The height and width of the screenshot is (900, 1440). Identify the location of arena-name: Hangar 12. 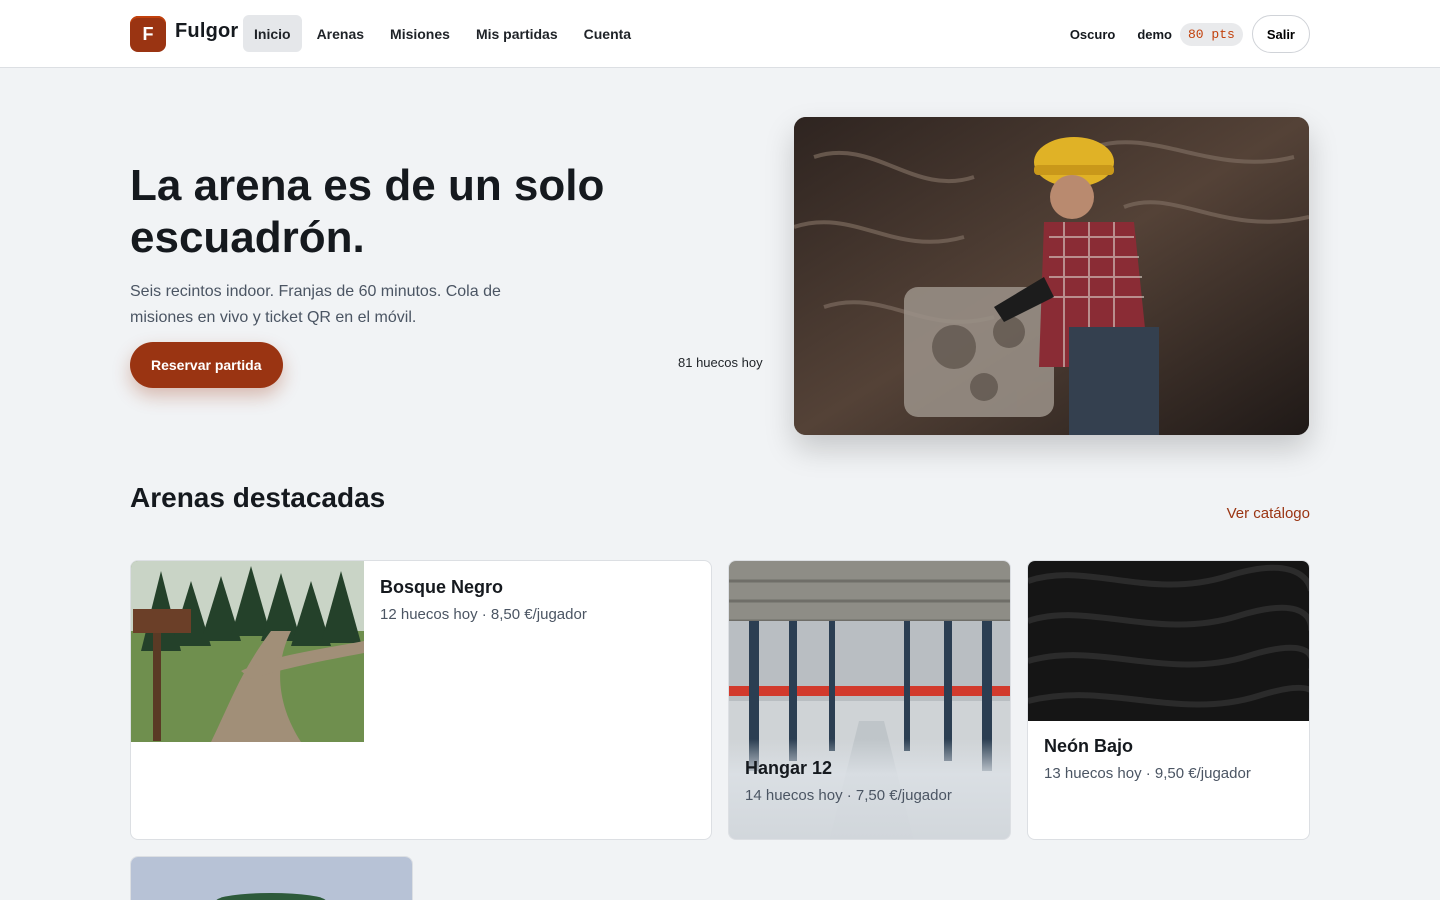
(789, 768).